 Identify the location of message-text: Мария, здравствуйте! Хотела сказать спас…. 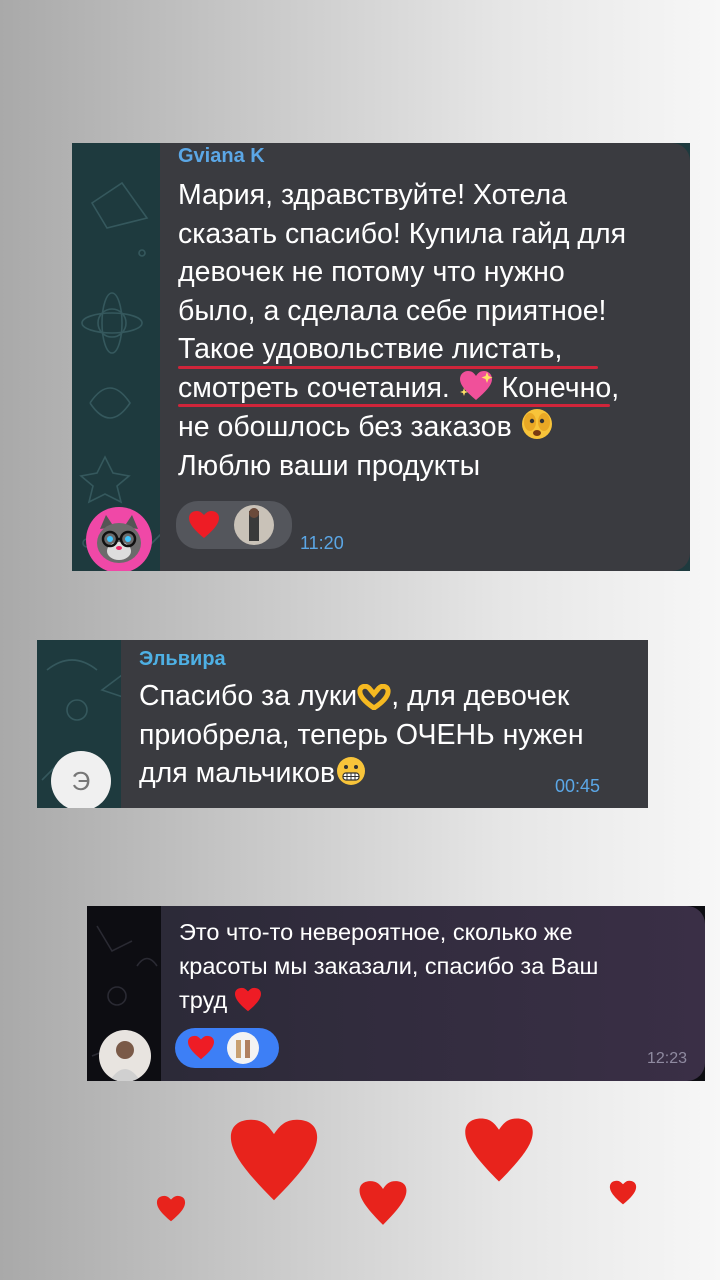
(402, 291).